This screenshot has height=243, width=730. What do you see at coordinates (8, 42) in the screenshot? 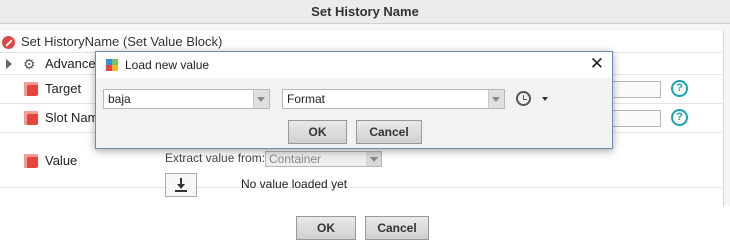
I see `error-icon` at bounding box center [8, 42].